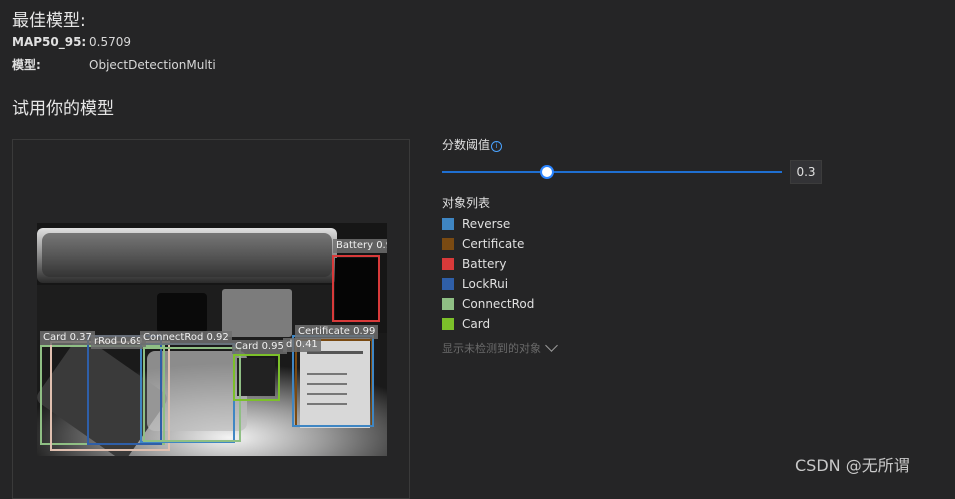 The image size is (955, 499). What do you see at coordinates (547, 172) in the screenshot?
I see `threshold-slider-thumb` at bounding box center [547, 172].